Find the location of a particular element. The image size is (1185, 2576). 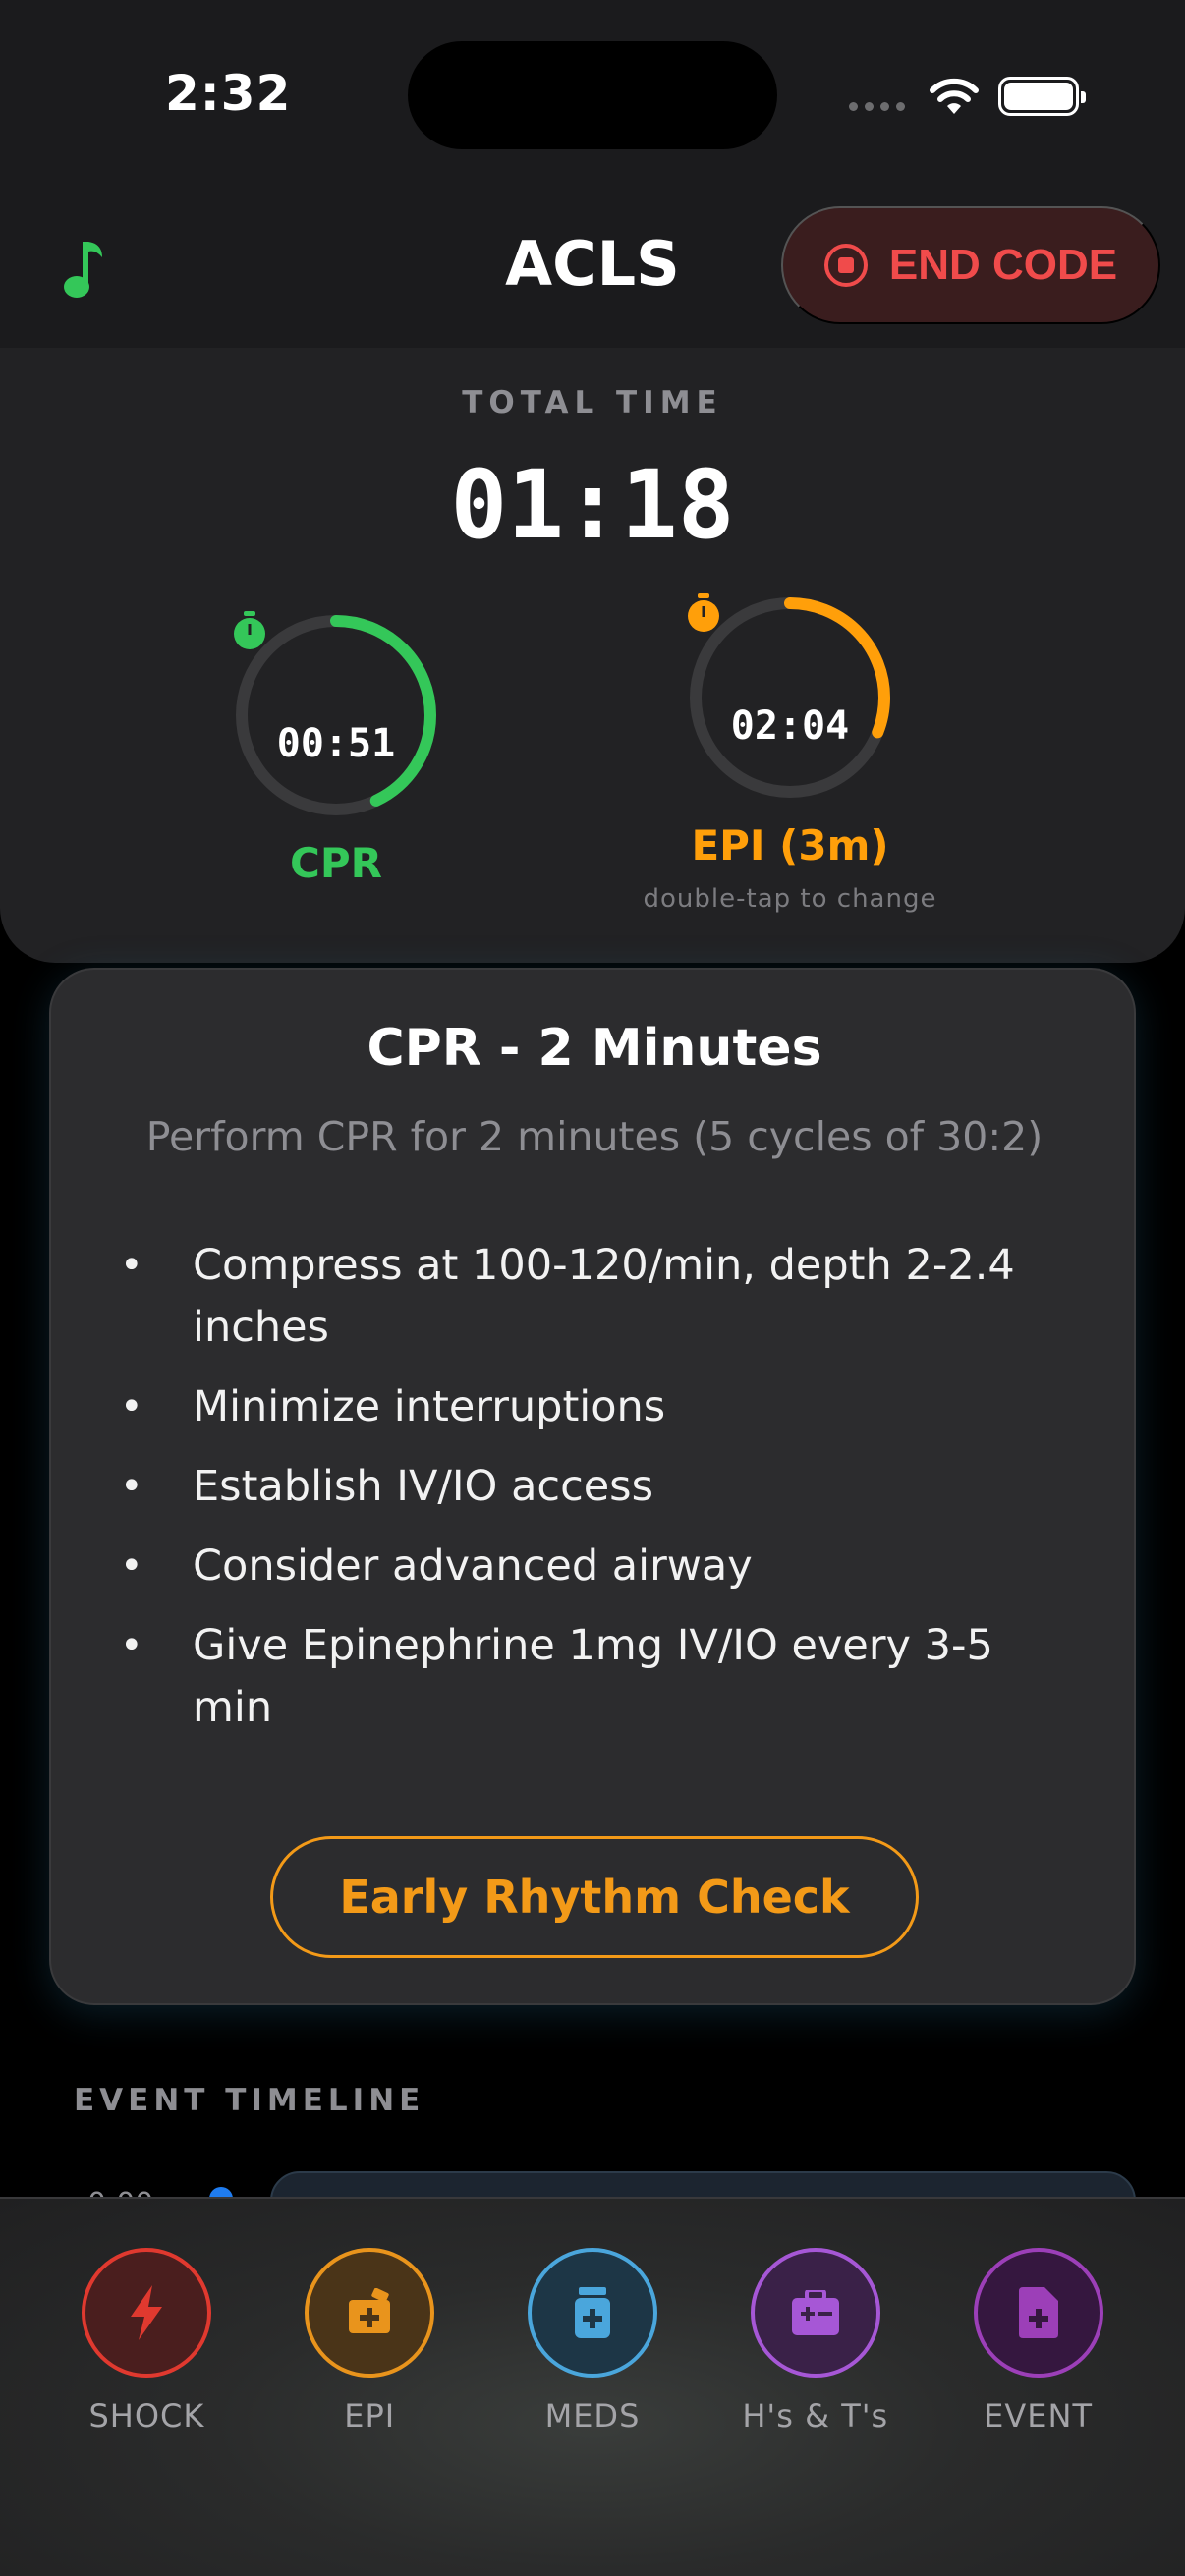

hs-ts-action: H's & T's is located at coordinates (816, 2341).